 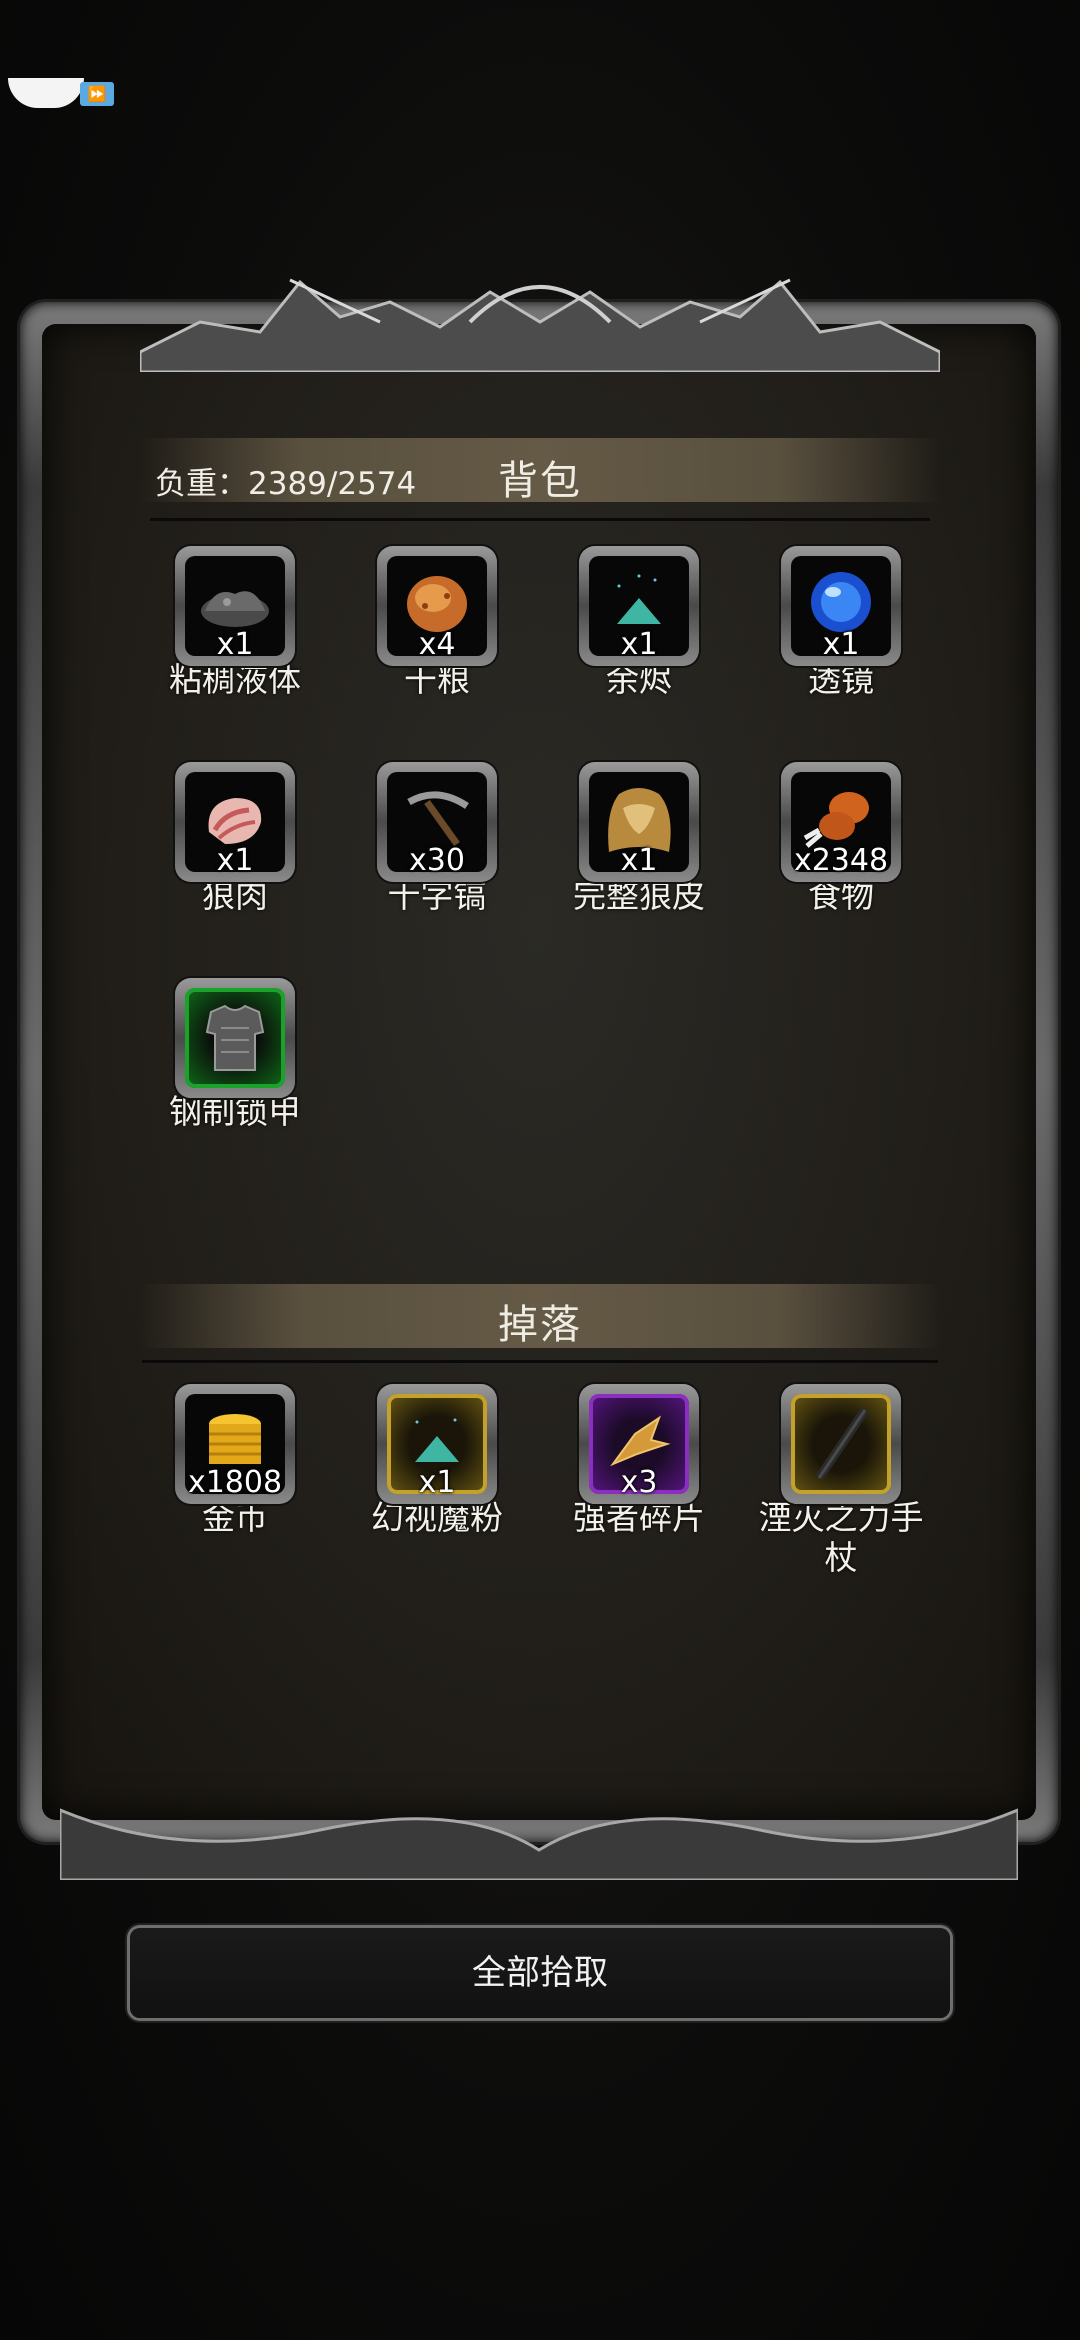 I want to click on item-name: 完整狼皮, so click(x=639, y=895).